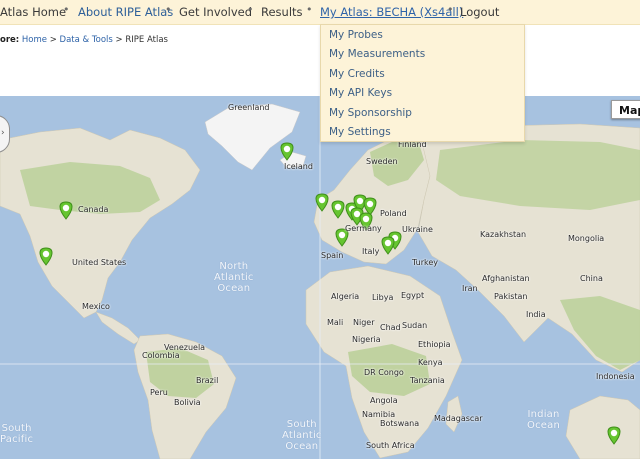  What do you see at coordinates (118, 328) in the screenshot?
I see `land-central-america` at bounding box center [118, 328].